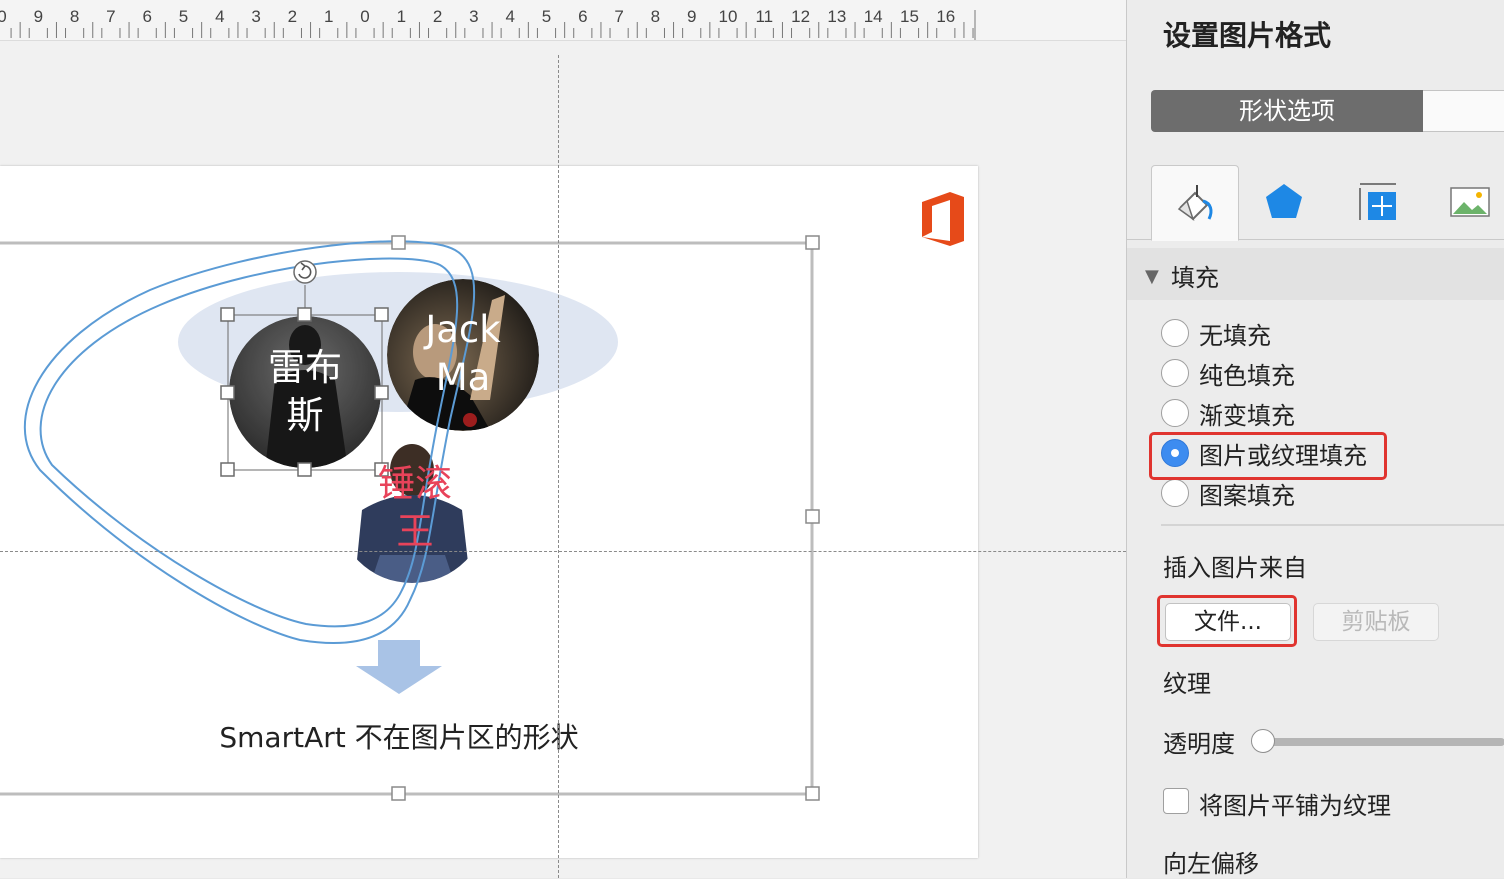 The height and width of the screenshot is (879, 1504). Describe the element at coordinates (463, 353) in the screenshot. I see `person-label-2: Jack Ma` at that location.